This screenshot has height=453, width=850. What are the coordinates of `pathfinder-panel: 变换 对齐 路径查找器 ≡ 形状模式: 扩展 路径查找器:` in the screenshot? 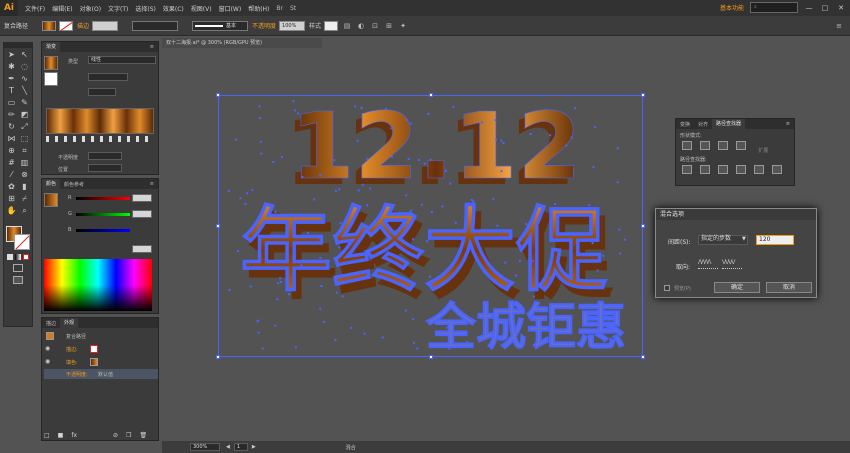 It's located at (735, 152).